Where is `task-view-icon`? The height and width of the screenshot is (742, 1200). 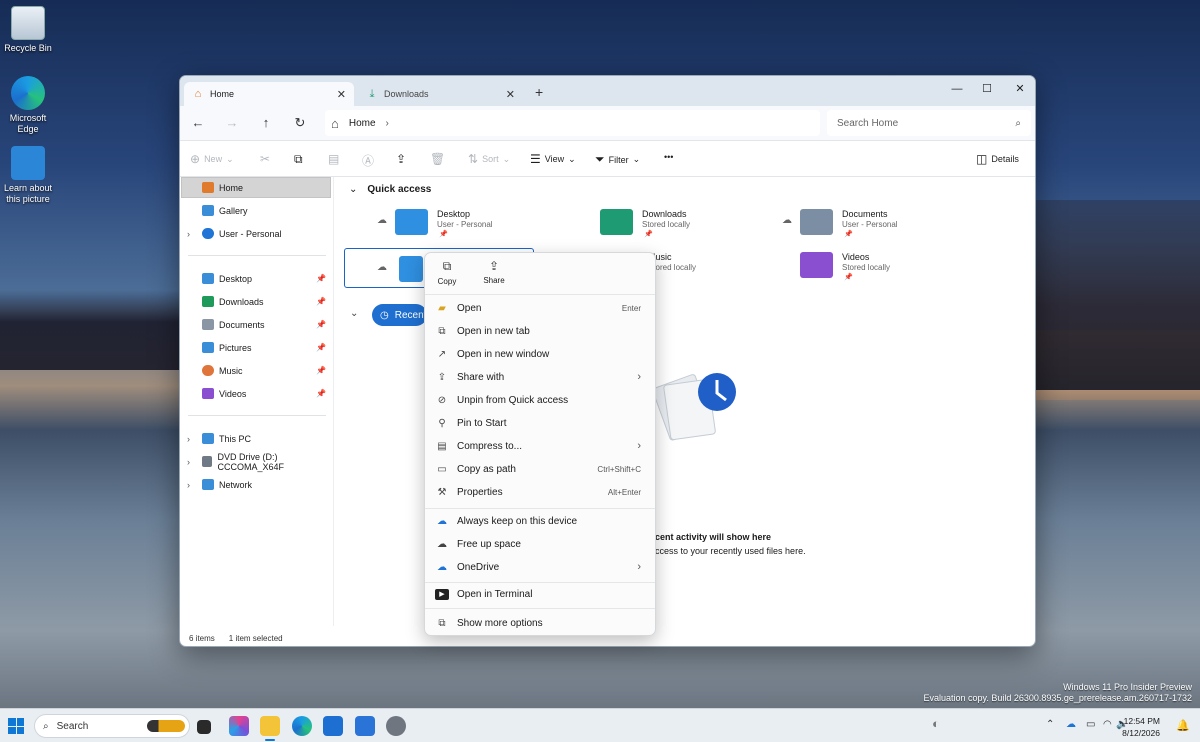 task-view-icon is located at coordinates (204, 727).